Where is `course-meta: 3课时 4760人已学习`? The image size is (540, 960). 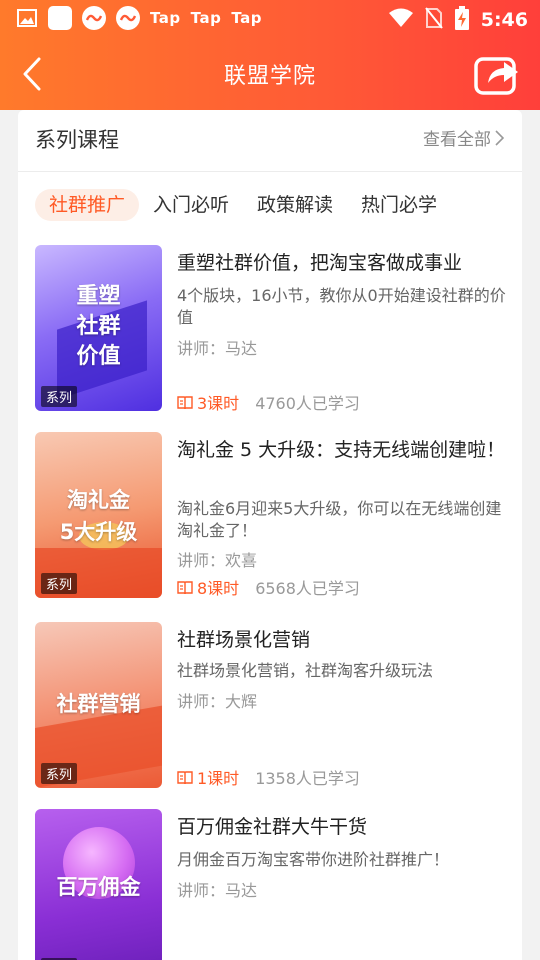
course-meta: 3课时 4760人已学习 is located at coordinates (268, 402).